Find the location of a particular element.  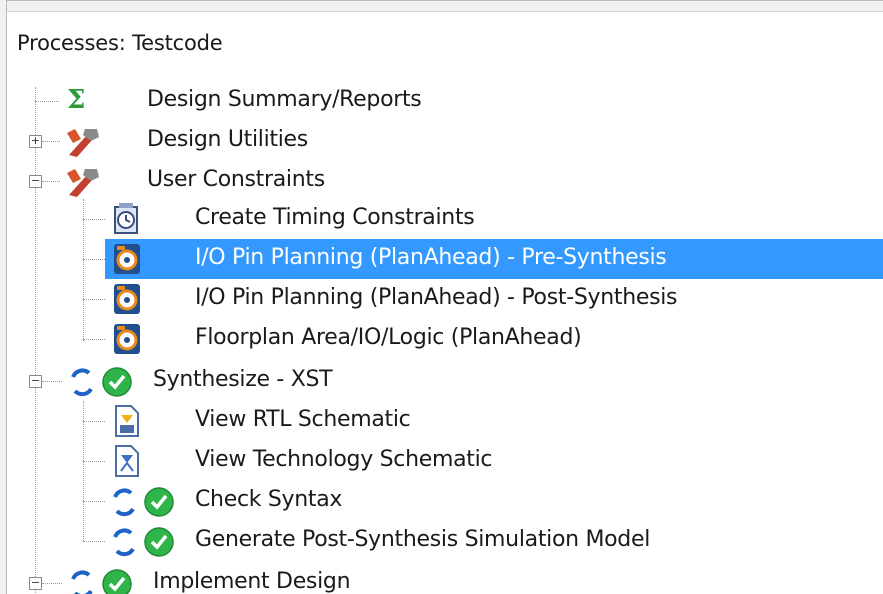

tree-item-design-summary: Σ Design Summary/Reports is located at coordinates (445, 101).